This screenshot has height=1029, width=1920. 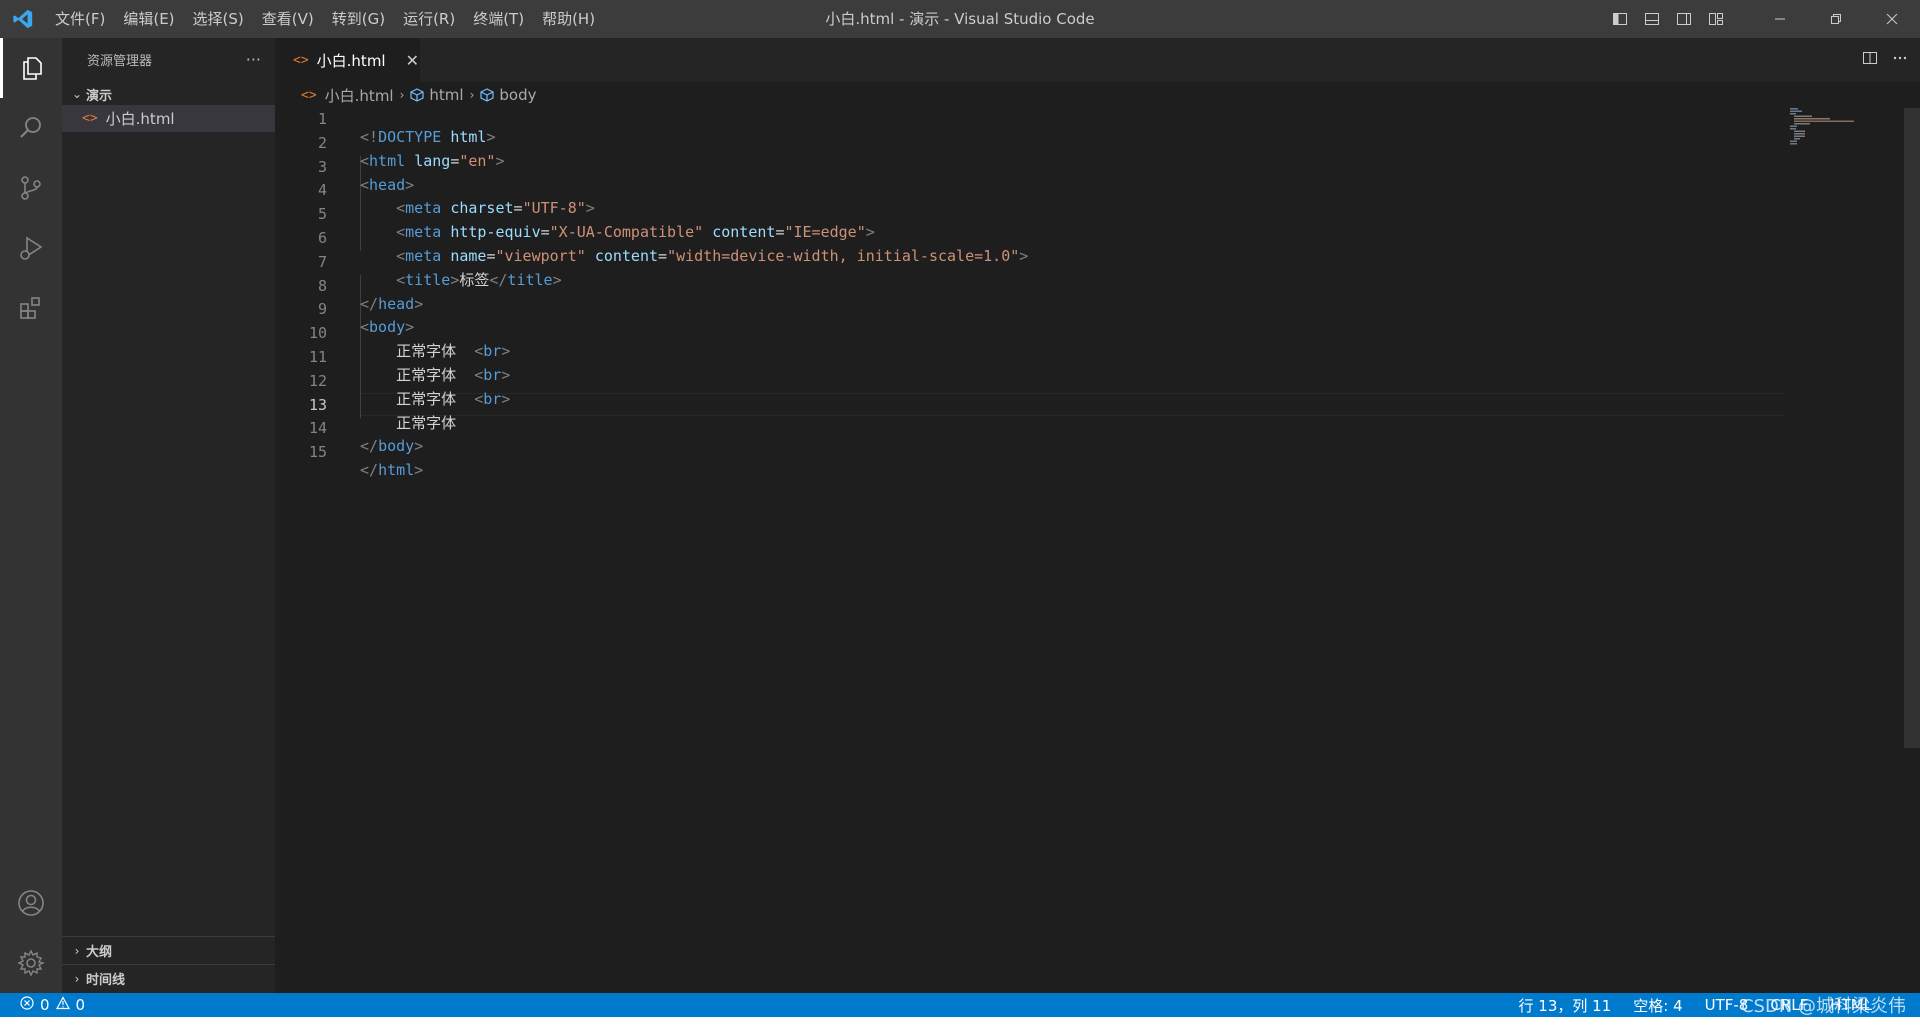 What do you see at coordinates (1870, 60) in the screenshot?
I see `split-editor-icon` at bounding box center [1870, 60].